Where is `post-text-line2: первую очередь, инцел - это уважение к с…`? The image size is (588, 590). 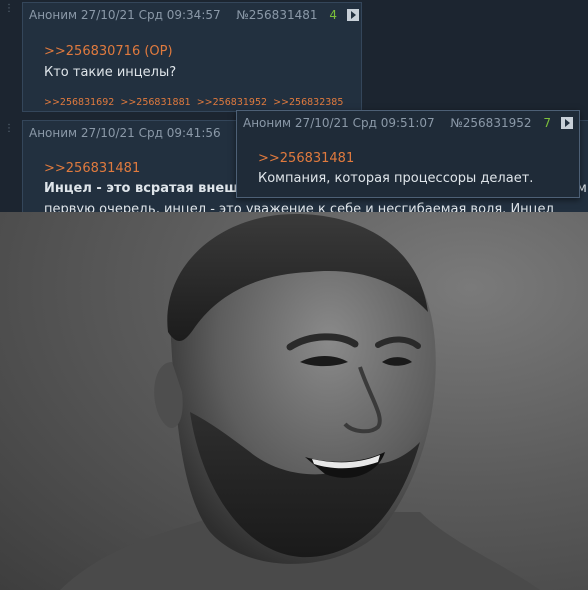 post-text-line2: первую очередь, инцел - это уважение к с… is located at coordinates (299, 207).